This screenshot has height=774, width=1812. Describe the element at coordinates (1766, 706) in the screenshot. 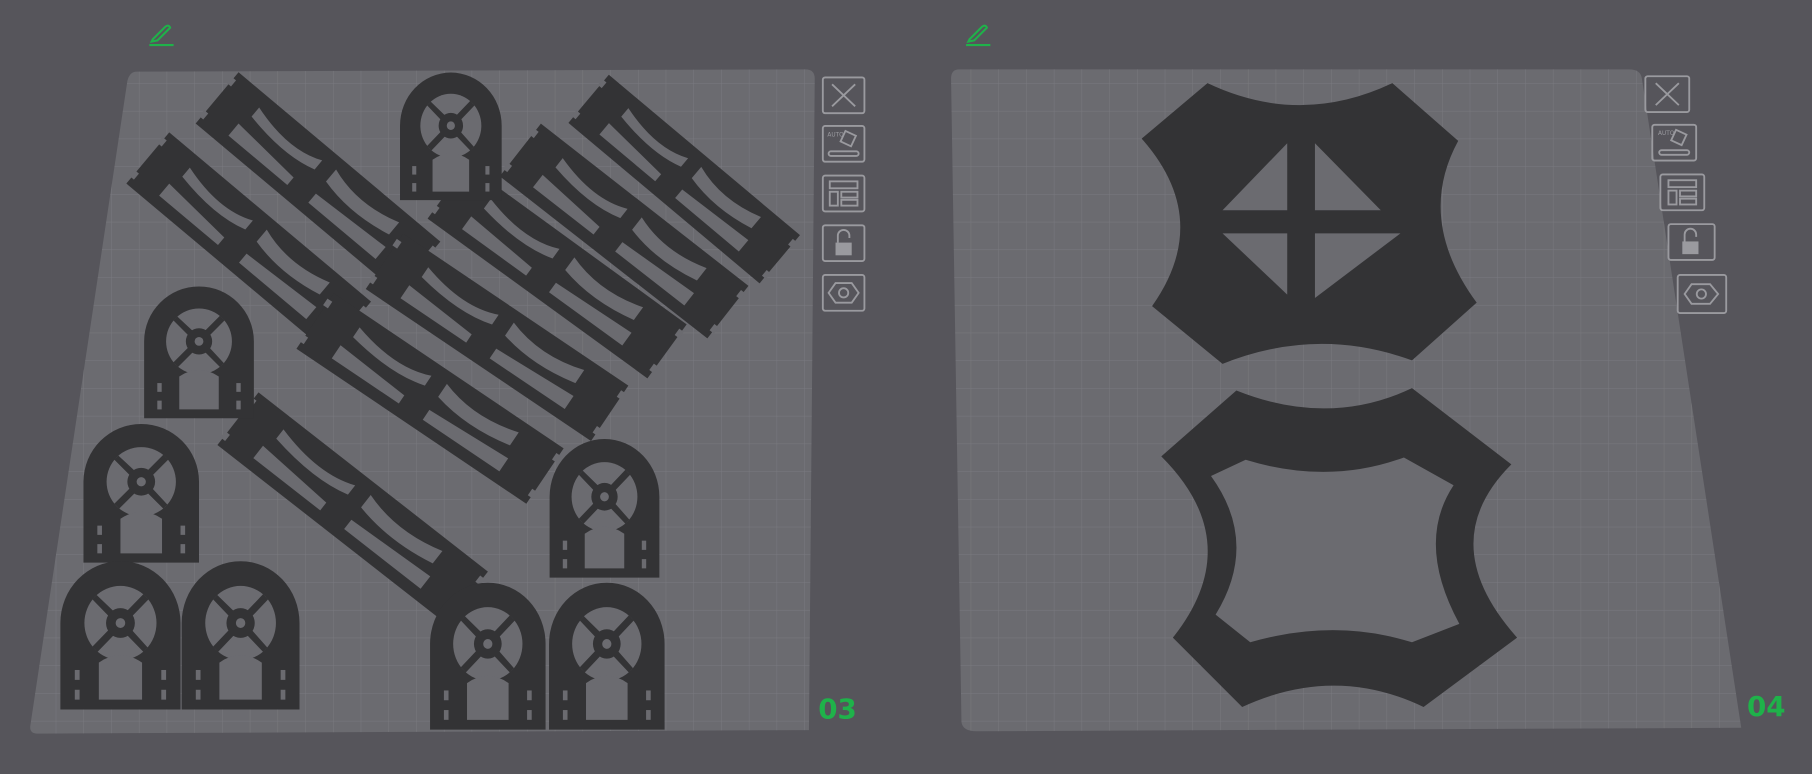

I see `plate-number: 04` at that location.